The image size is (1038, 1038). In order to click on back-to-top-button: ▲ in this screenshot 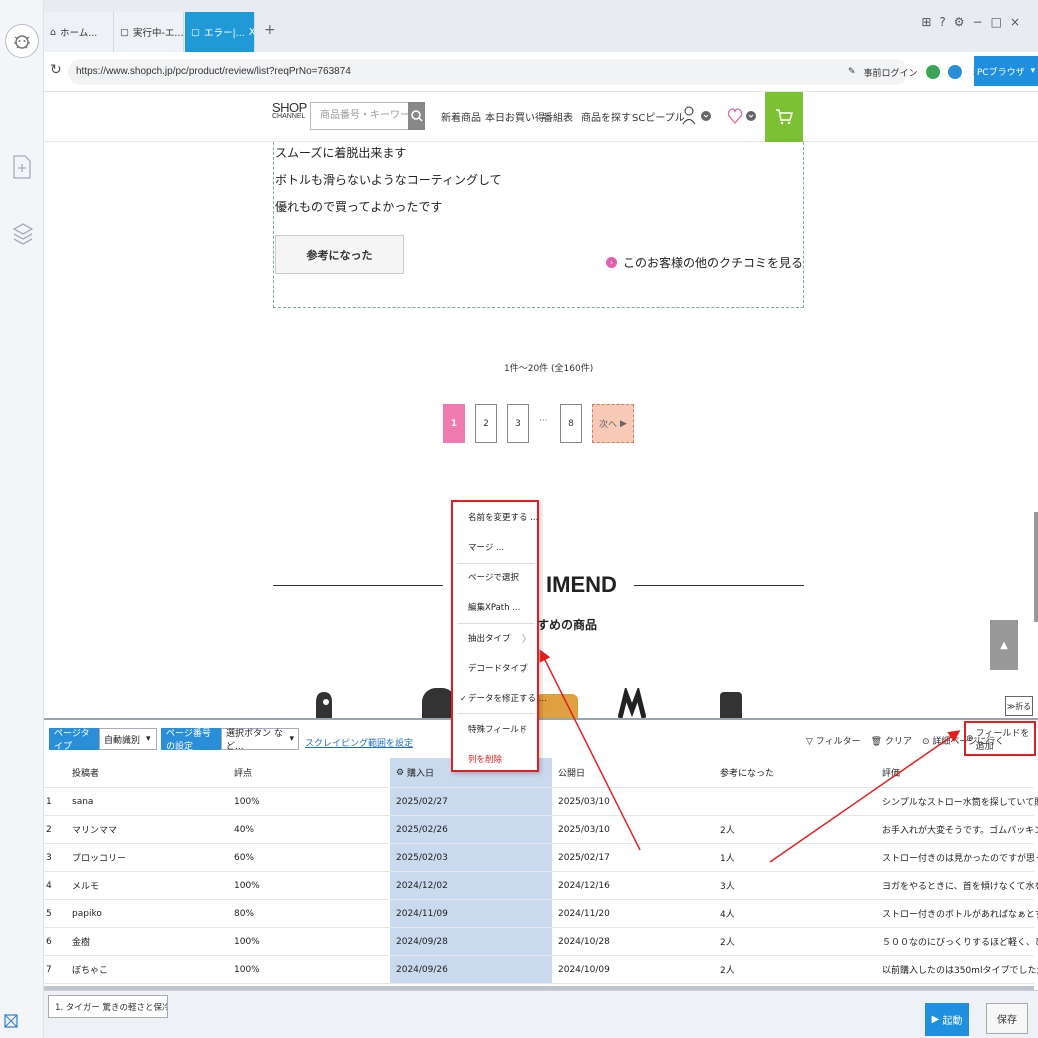, I will do `click(1004, 645)`.